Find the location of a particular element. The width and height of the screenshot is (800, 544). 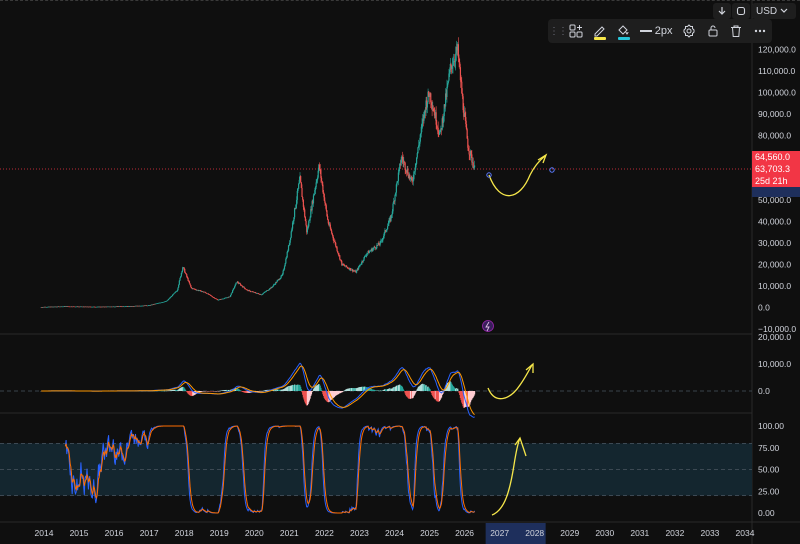

x-tick-label: 2029 is located at coordinates (569, 533).